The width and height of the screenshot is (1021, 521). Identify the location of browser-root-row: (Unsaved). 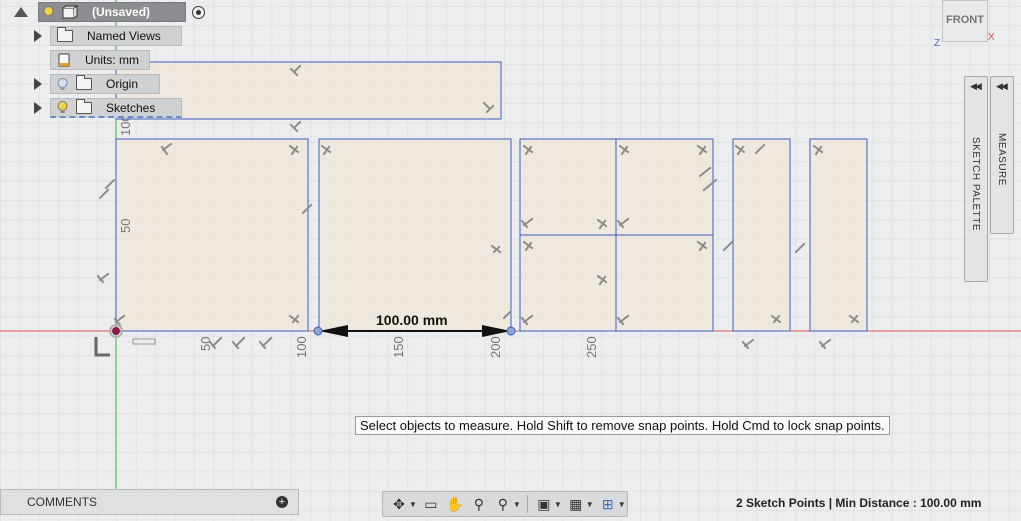
(109, 12).